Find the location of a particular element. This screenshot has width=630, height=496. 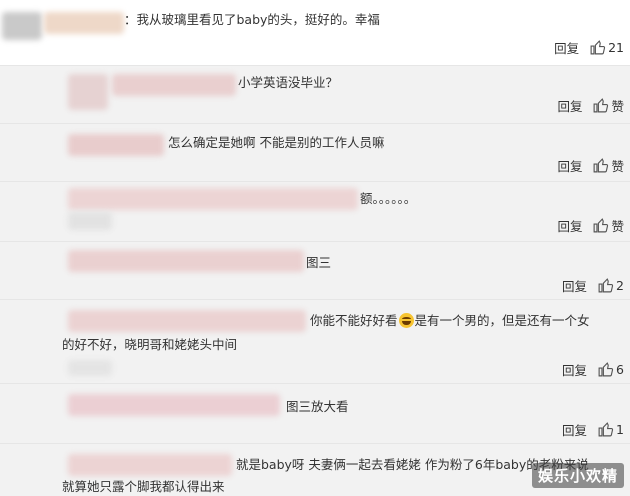

grinning-face-emoji-icon is located at coordinates (406, 320).